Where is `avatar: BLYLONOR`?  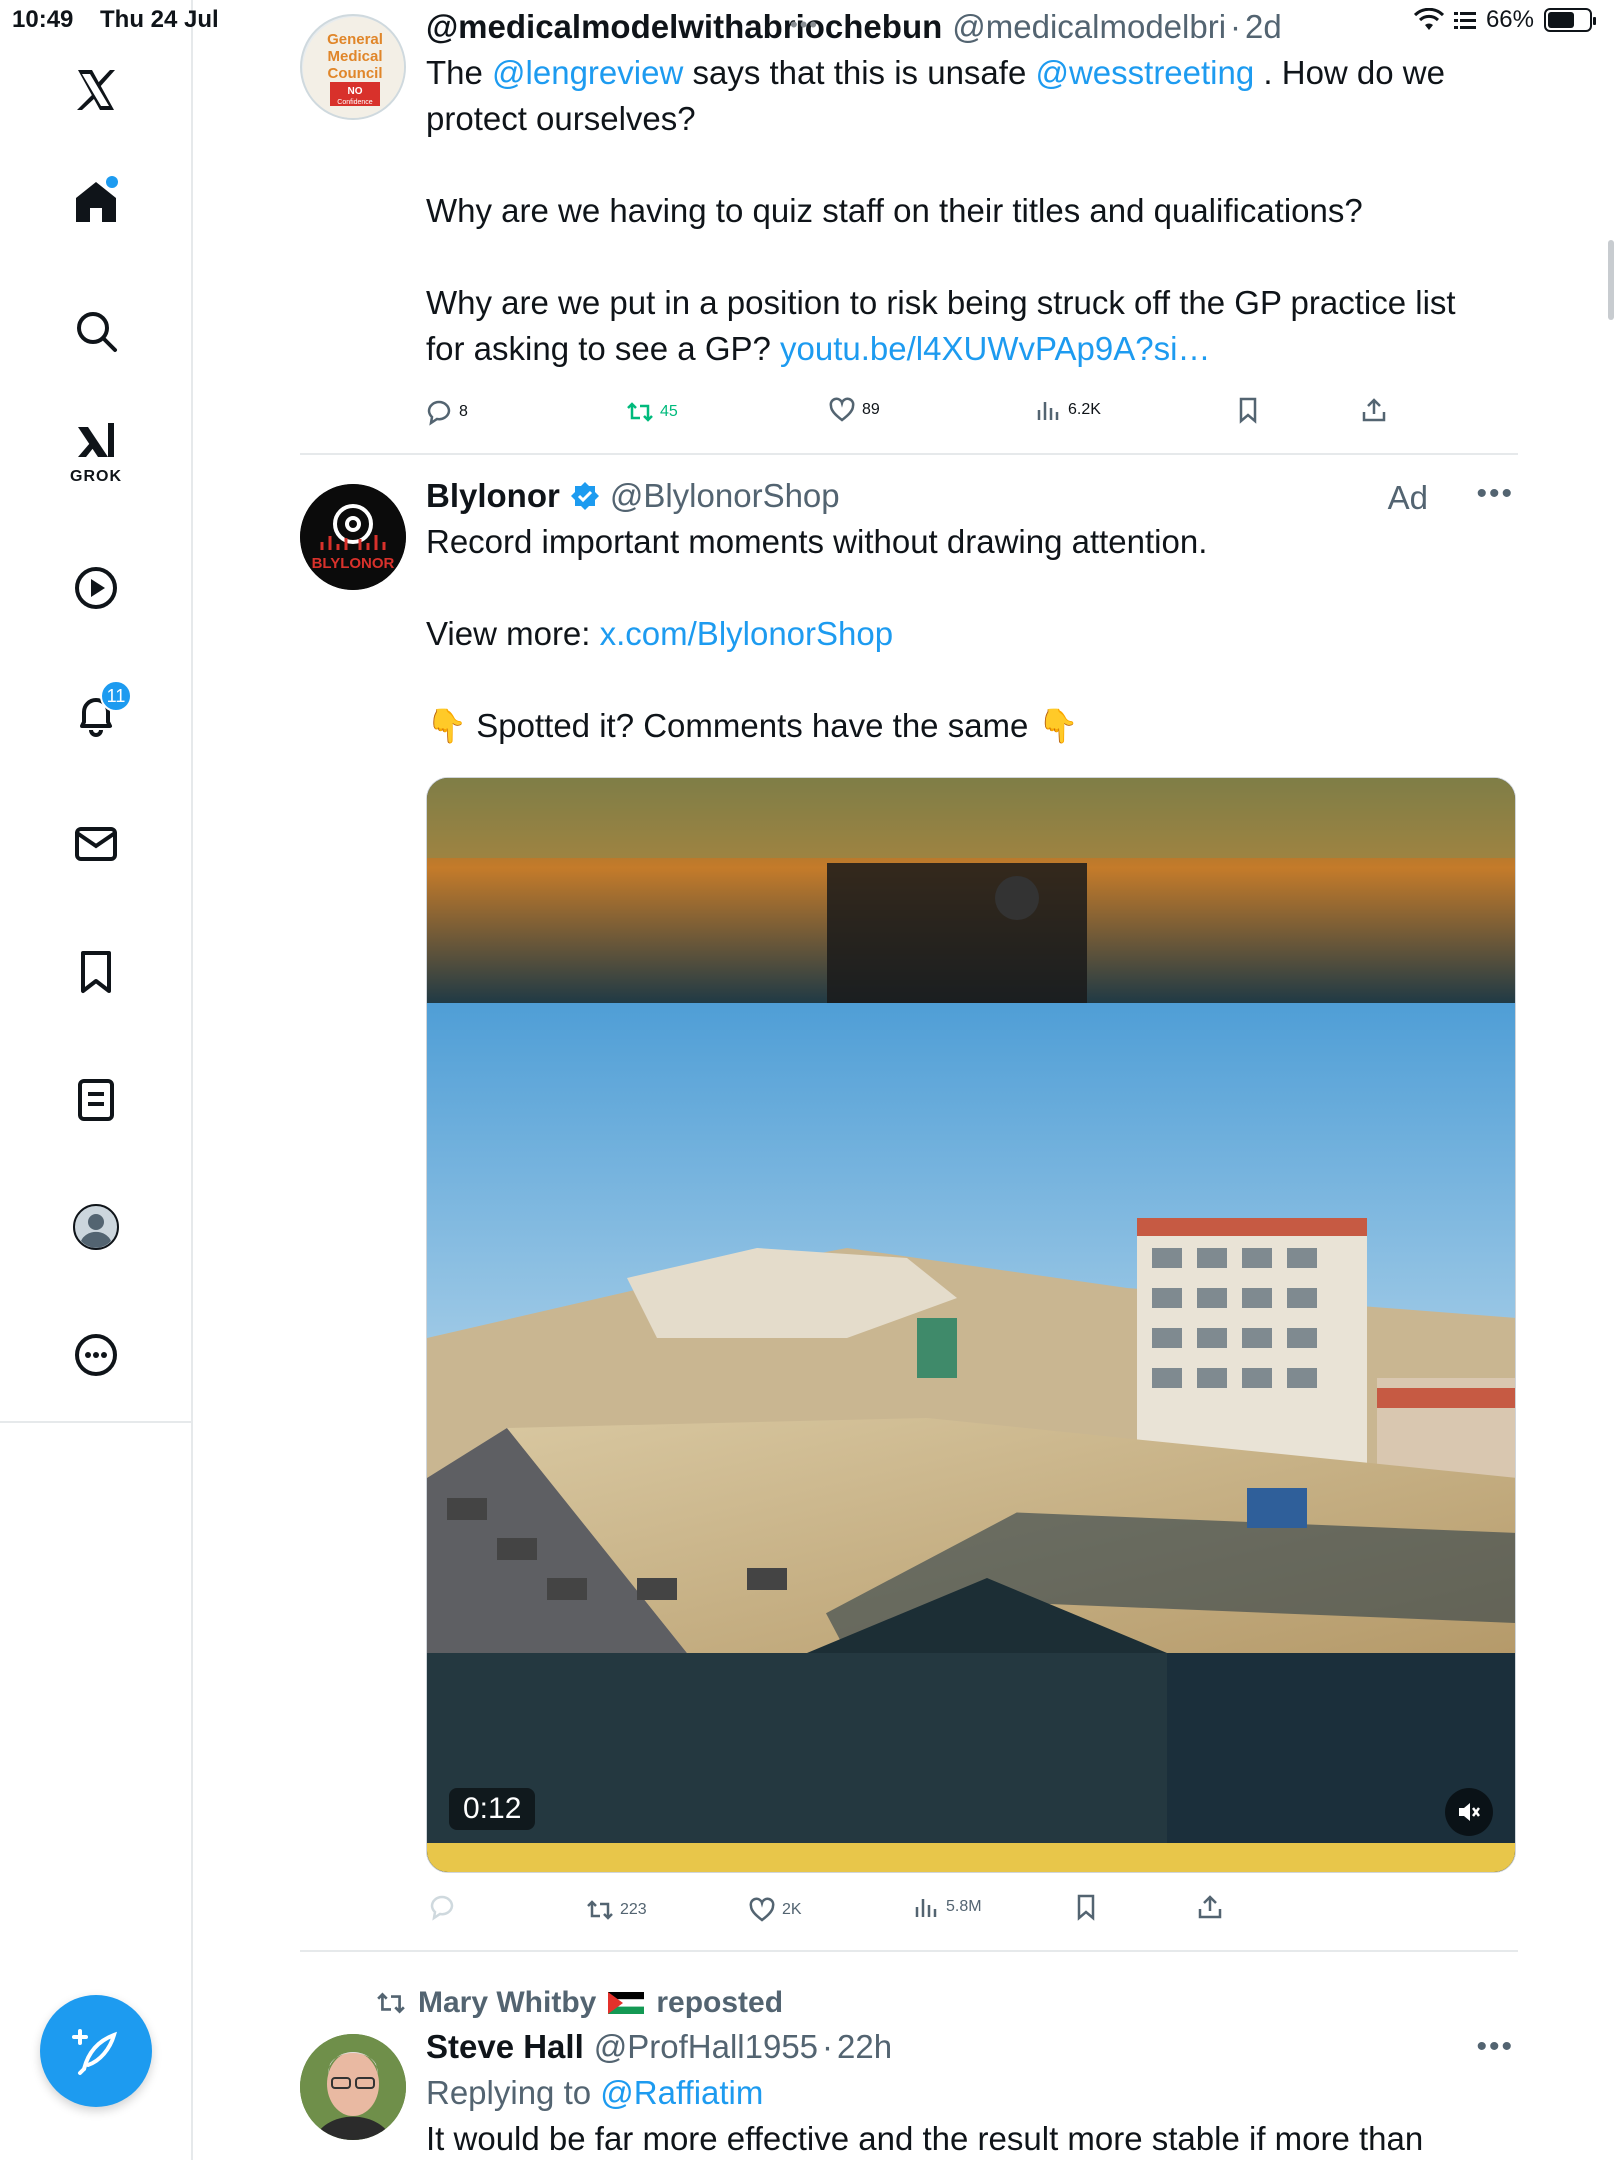 avatar: BLYLONOR is located at coordinates (353, 537).